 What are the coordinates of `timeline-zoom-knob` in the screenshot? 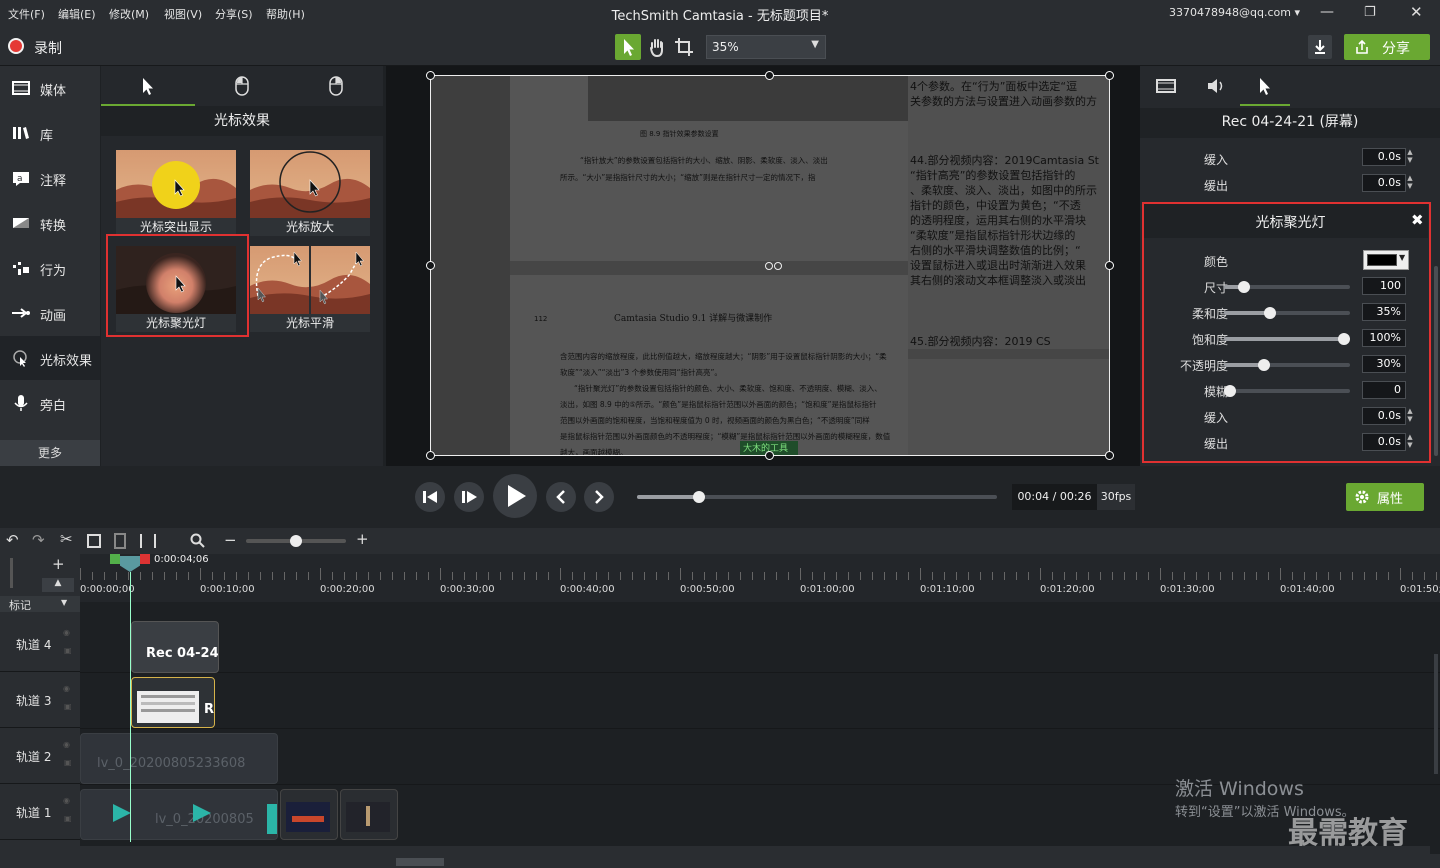 It's located at (296, 541).